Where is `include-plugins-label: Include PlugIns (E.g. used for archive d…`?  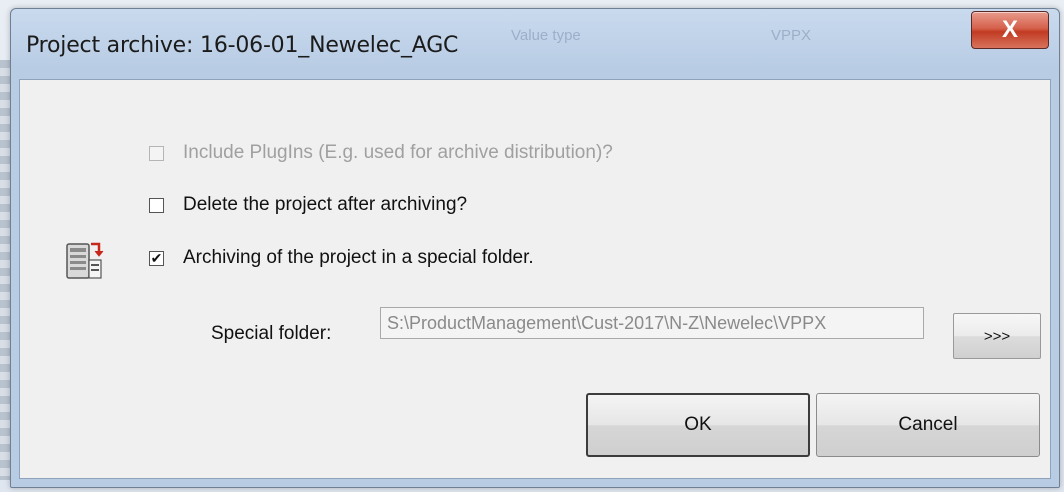 include-plugins-label: Include PlugIns (E.g. used for archive d… is located at coordinates (398, 152).